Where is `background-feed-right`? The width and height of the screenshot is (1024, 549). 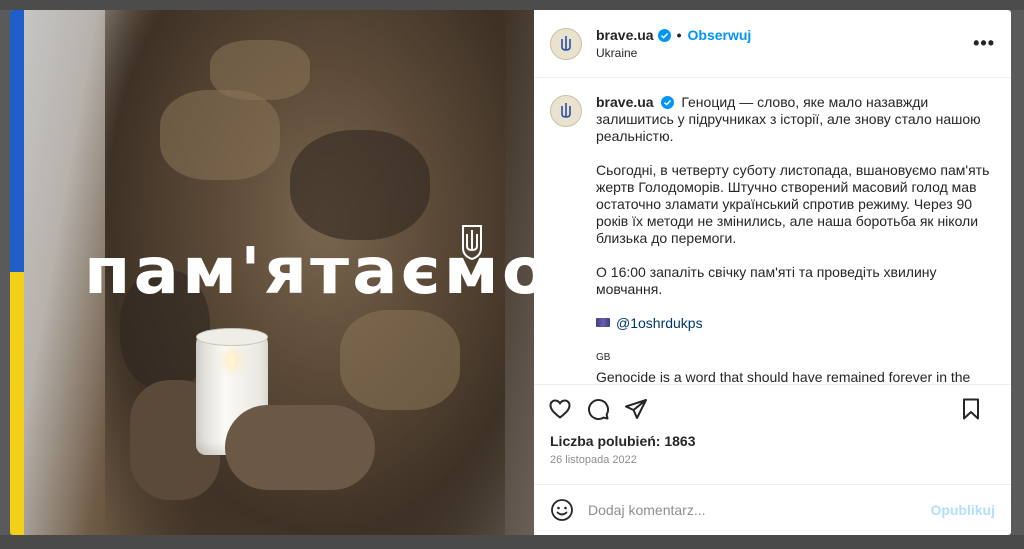
background-feed-right is located at coordinates (1017, 272).